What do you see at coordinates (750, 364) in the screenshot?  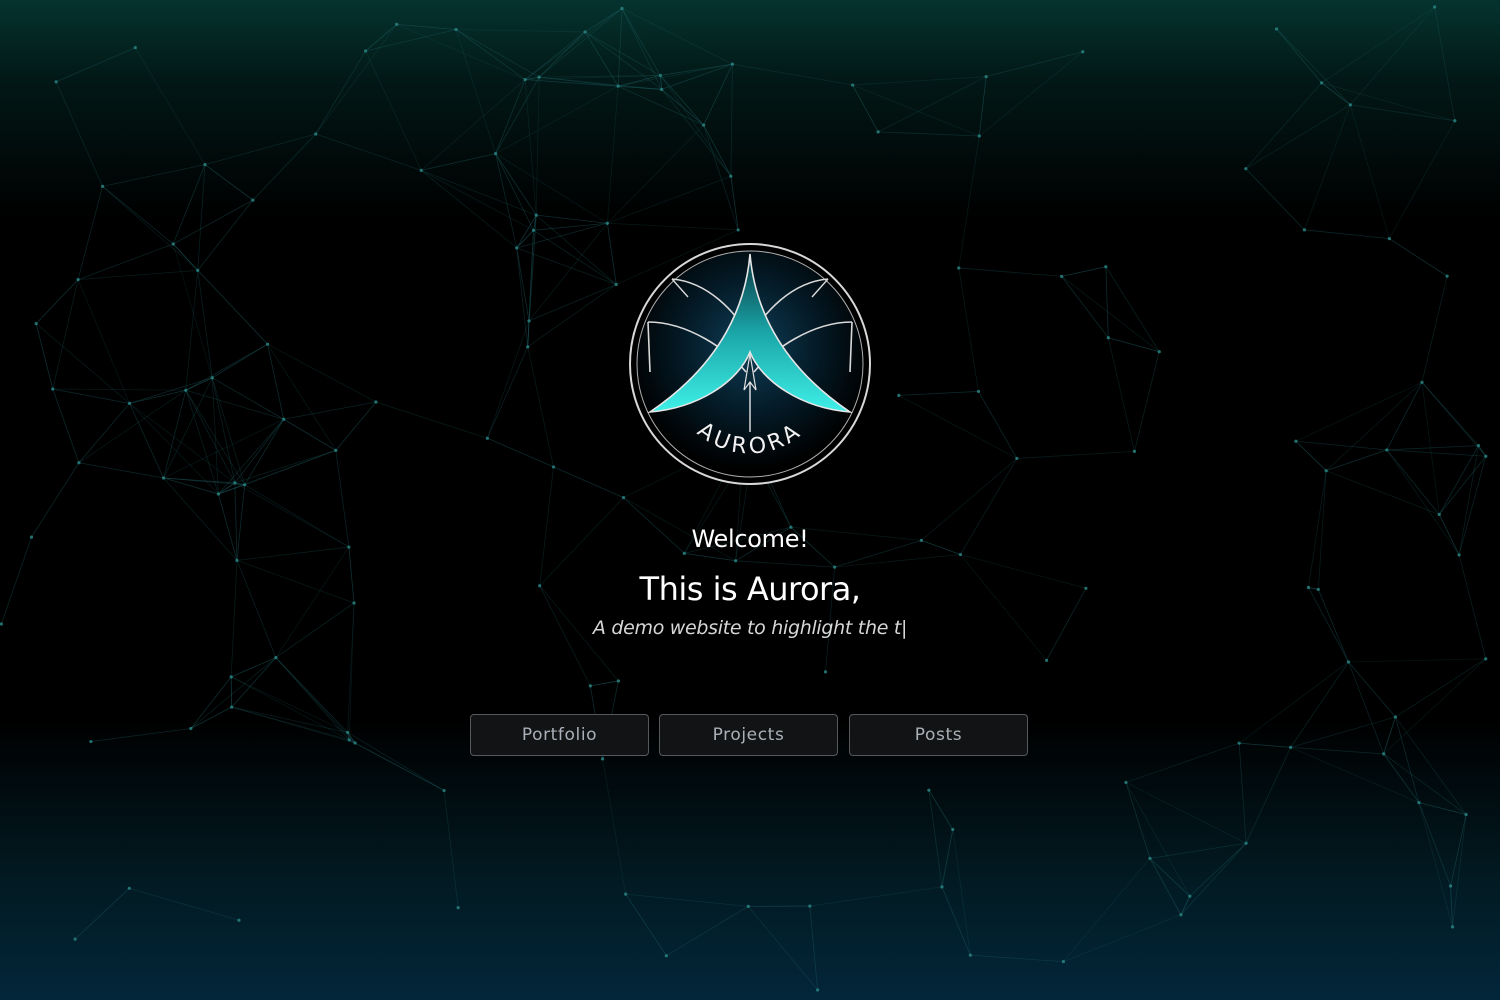 I see `aurora-logo: AURORA` at bounding box center [750, 364].